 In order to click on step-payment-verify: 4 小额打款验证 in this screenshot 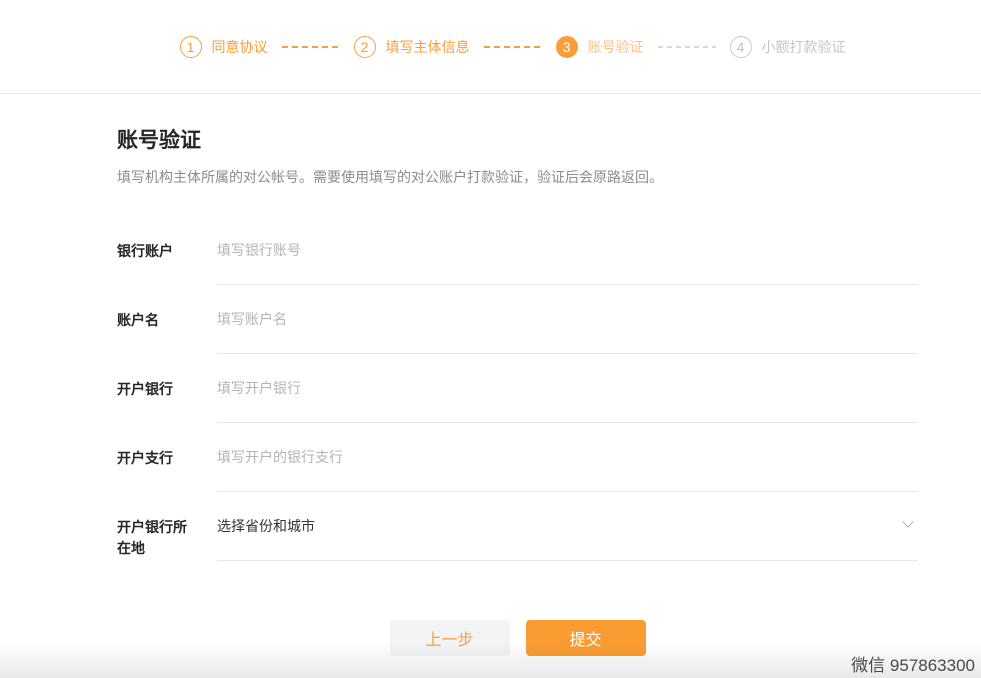, I will do `click(787, 46)`.